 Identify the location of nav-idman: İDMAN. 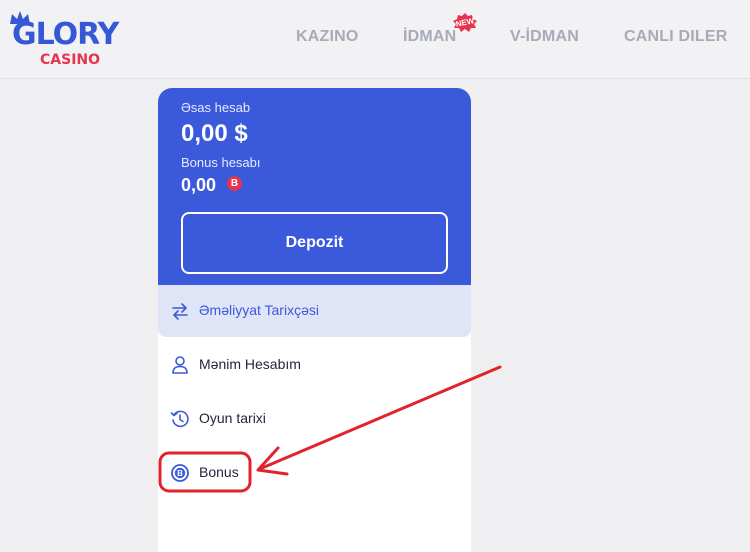
(429, 37).